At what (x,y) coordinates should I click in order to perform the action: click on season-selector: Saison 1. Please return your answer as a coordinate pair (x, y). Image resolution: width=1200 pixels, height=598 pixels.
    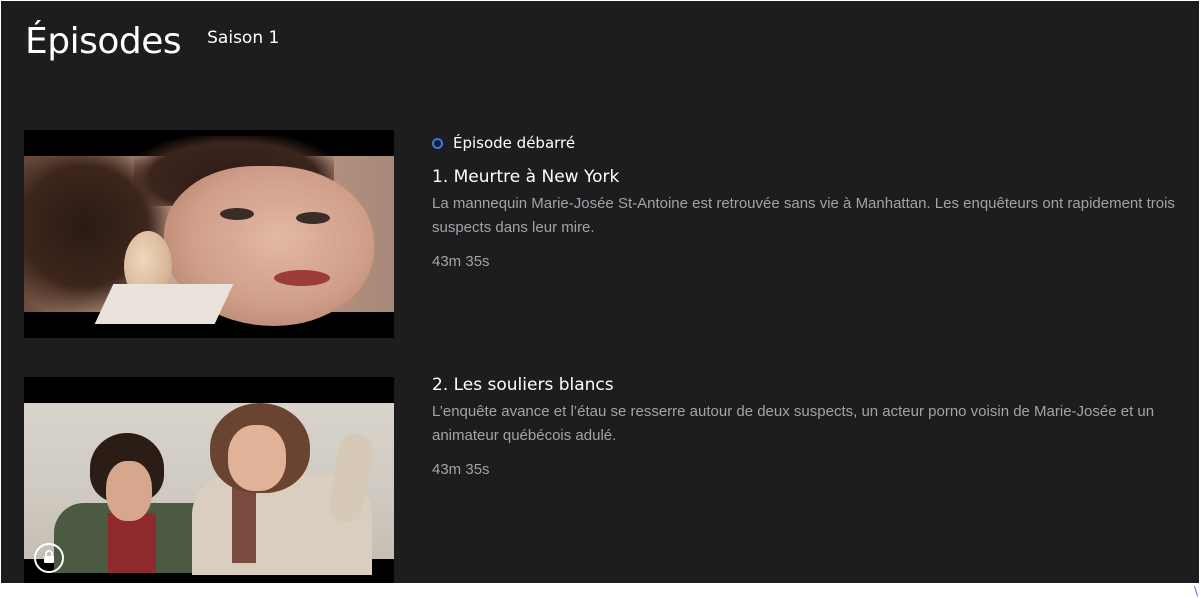
    Looking at the image, I should click on (243, 38).